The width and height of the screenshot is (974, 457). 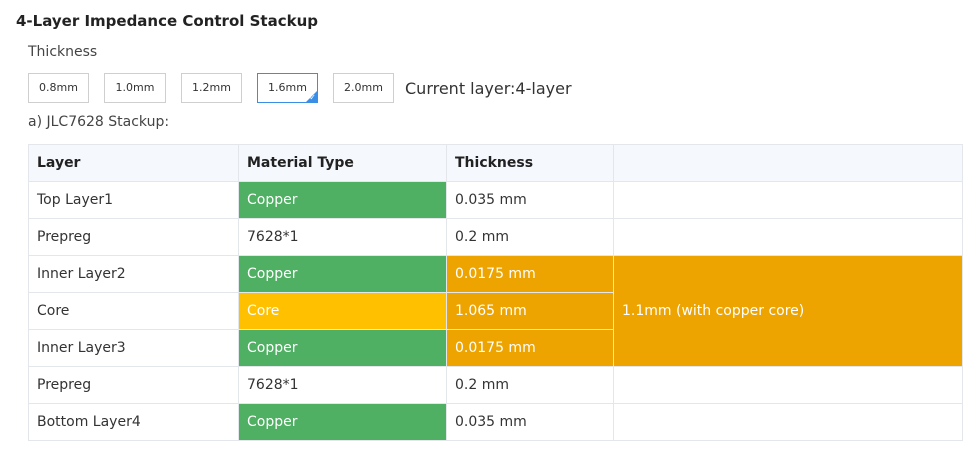 I want to click on layer-cell: Inner Layer2, so click(x=133, y=274).